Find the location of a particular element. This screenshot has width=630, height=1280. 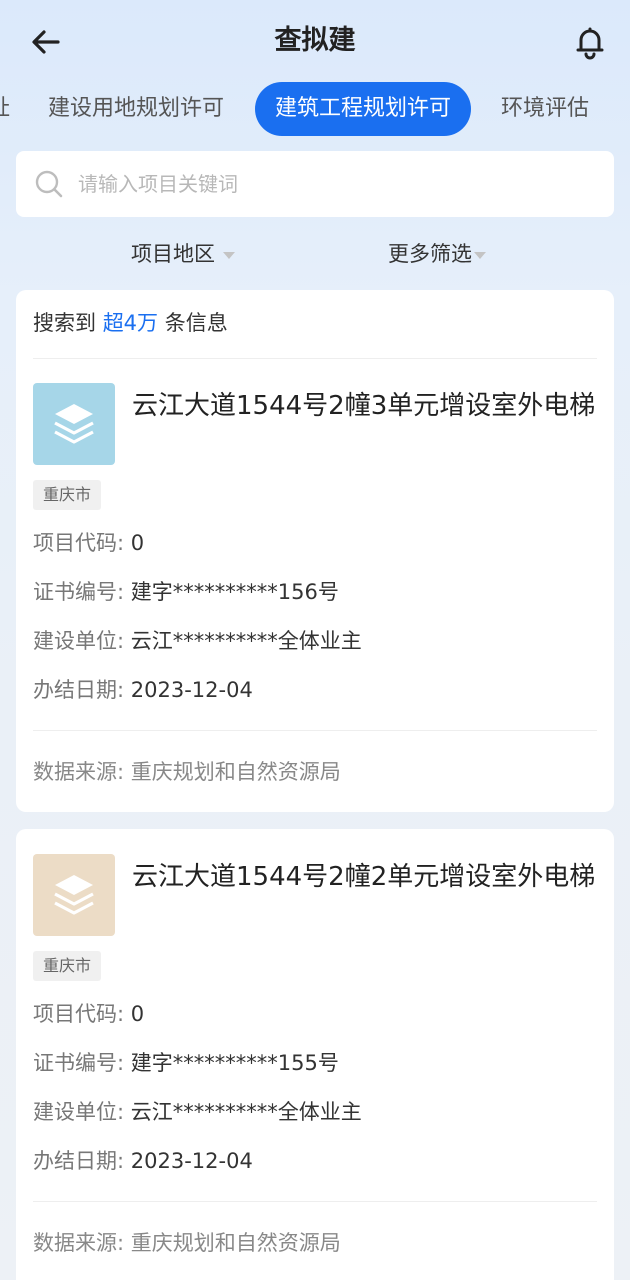

result-count-suffix: 条信息 is located at coordinates (196, 323).